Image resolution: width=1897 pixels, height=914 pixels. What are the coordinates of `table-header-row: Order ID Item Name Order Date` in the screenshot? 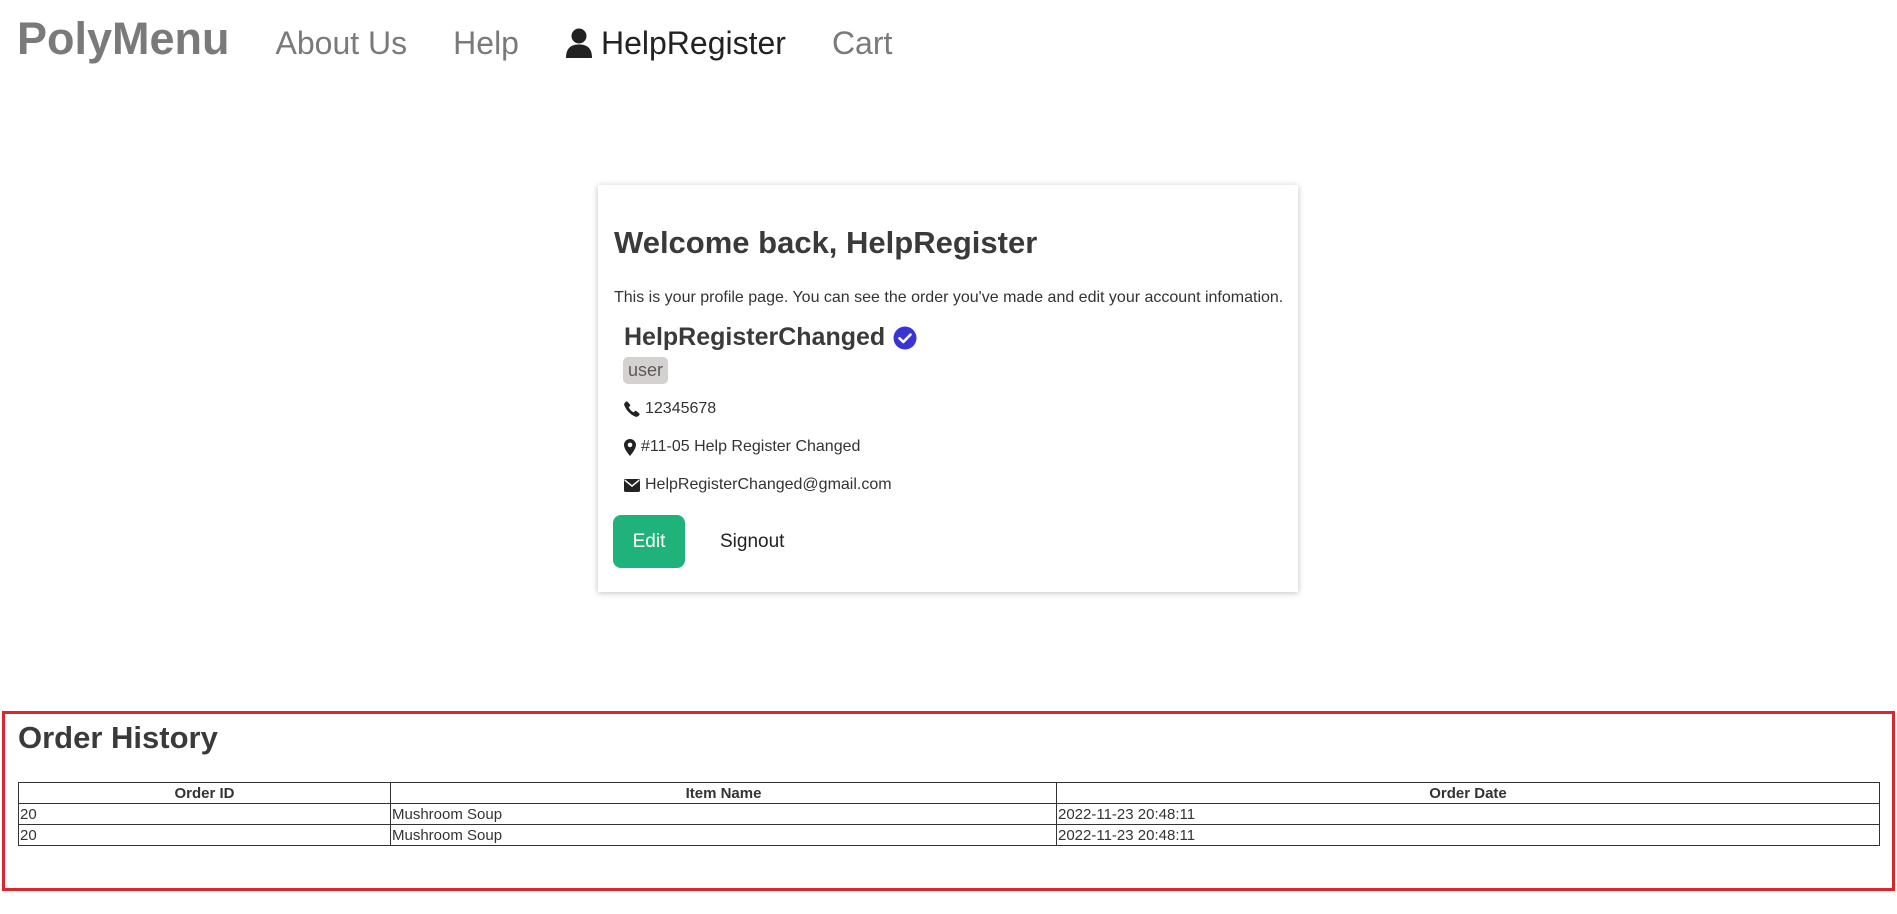 It's located at (949, 793).